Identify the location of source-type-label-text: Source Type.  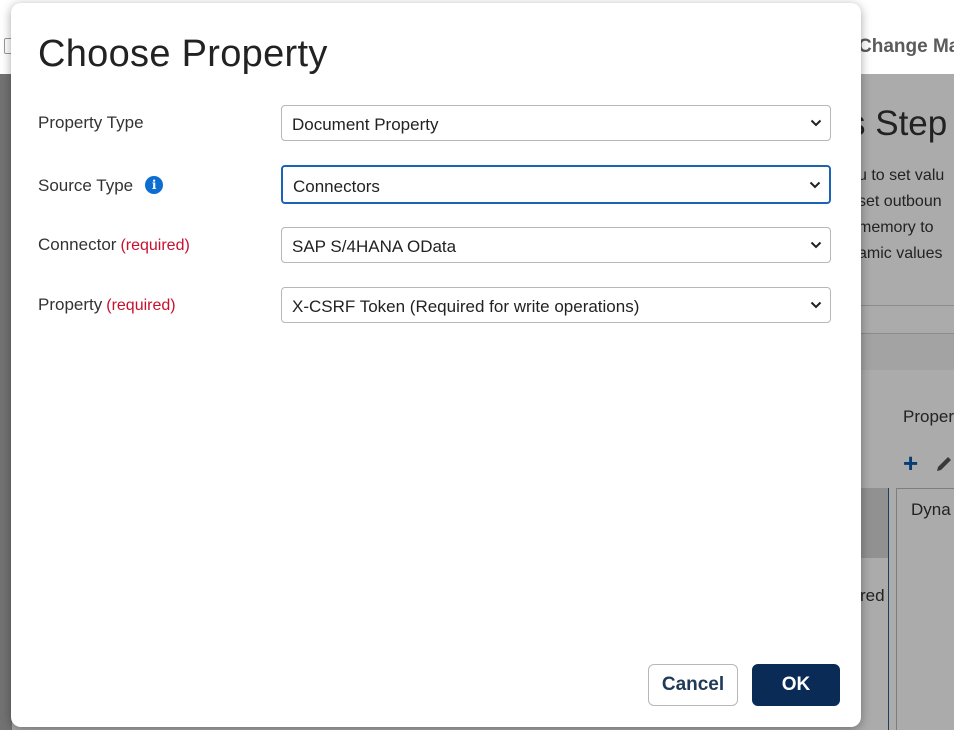
(86, 185).